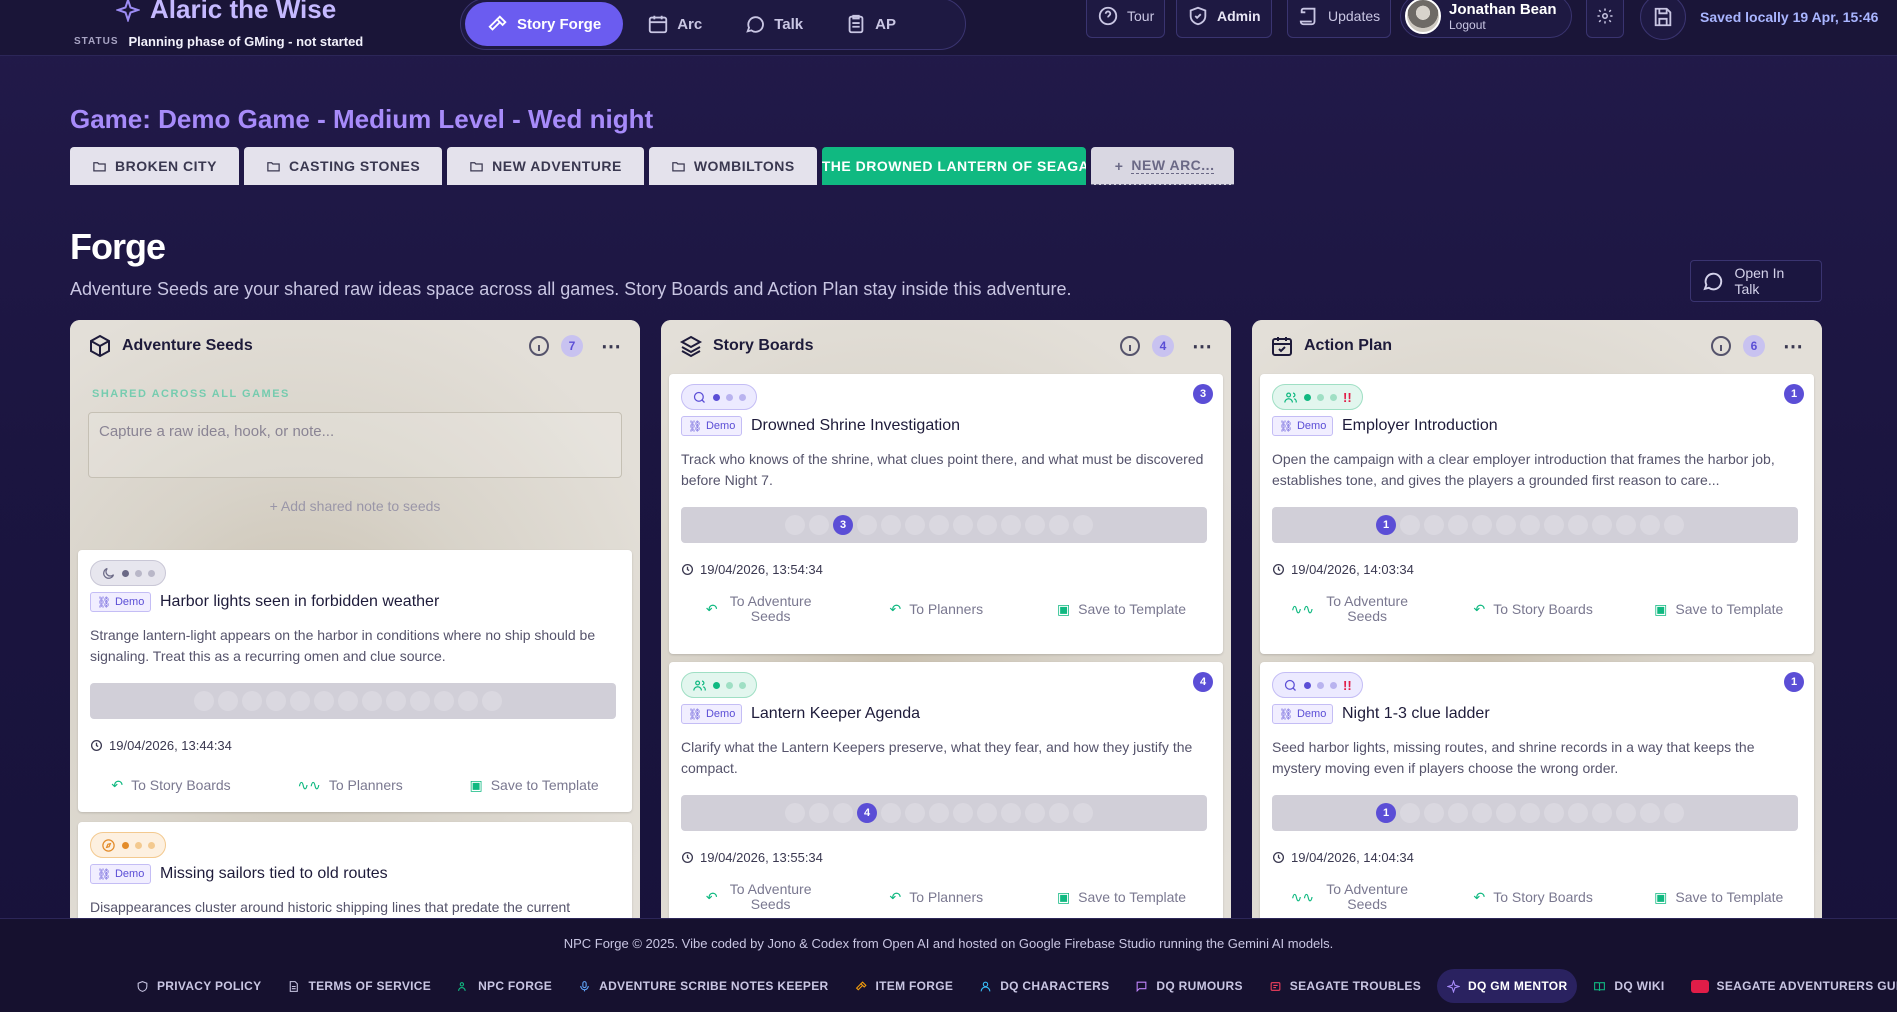  I want to click on settings-button, so click(1605, 19).